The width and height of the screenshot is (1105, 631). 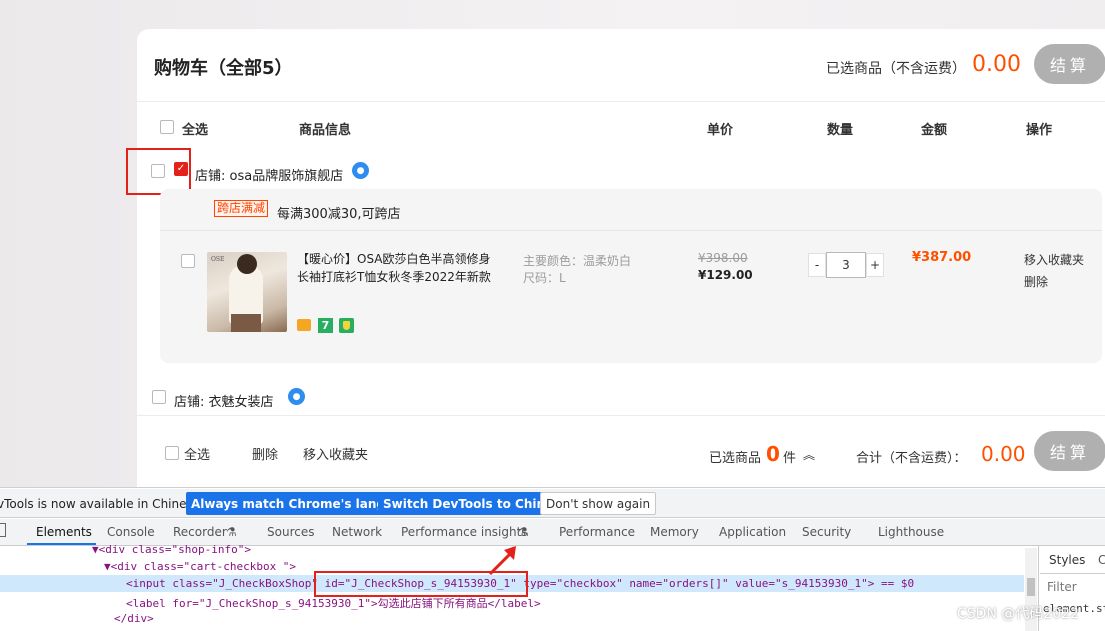 What do you see at coordinates (224, 400) in the screenshot?
I see `shop-name: 店铺: 衣魅女装店` at bounding box center [224, 400].